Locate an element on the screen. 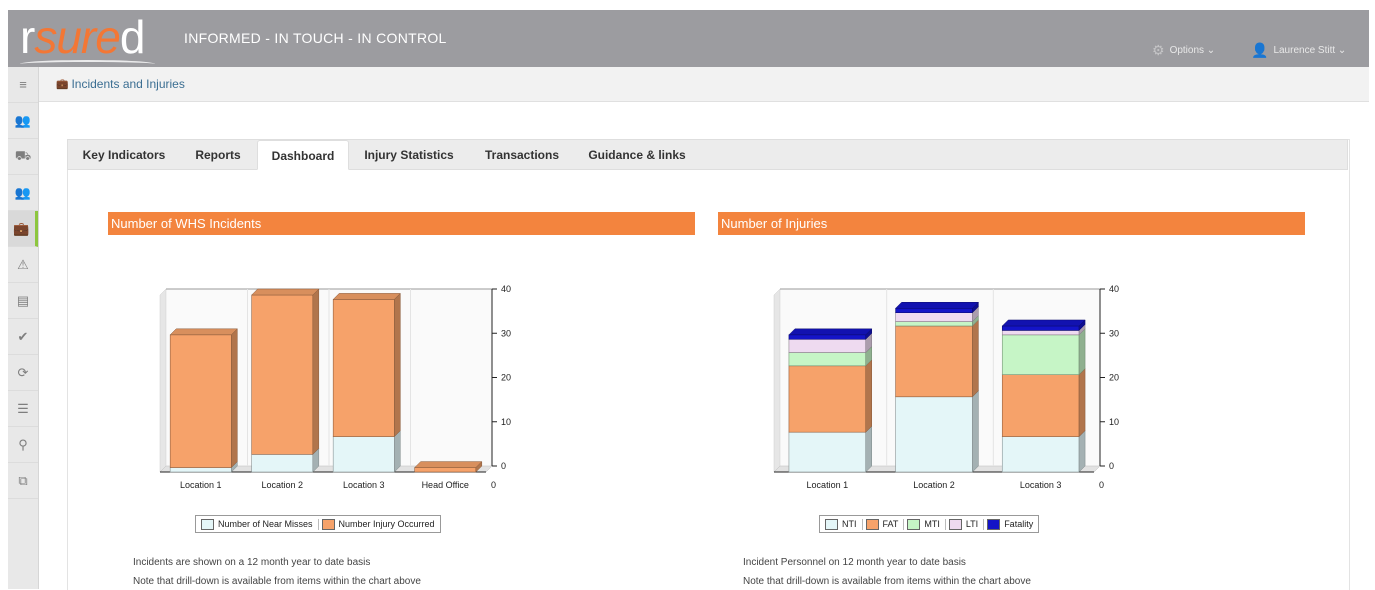 Image resolution: width=1375 pixels, height=590 pixels. whs-incidents-title: Number of WHS Incidents is located at coordinates (401, 223).